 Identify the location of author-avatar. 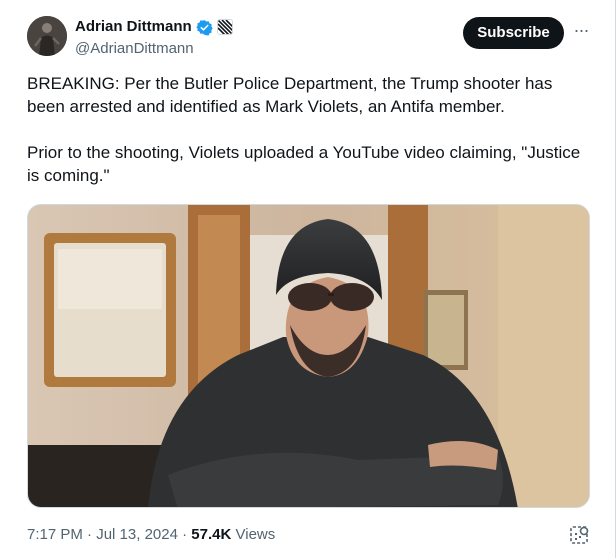
(47, 36).